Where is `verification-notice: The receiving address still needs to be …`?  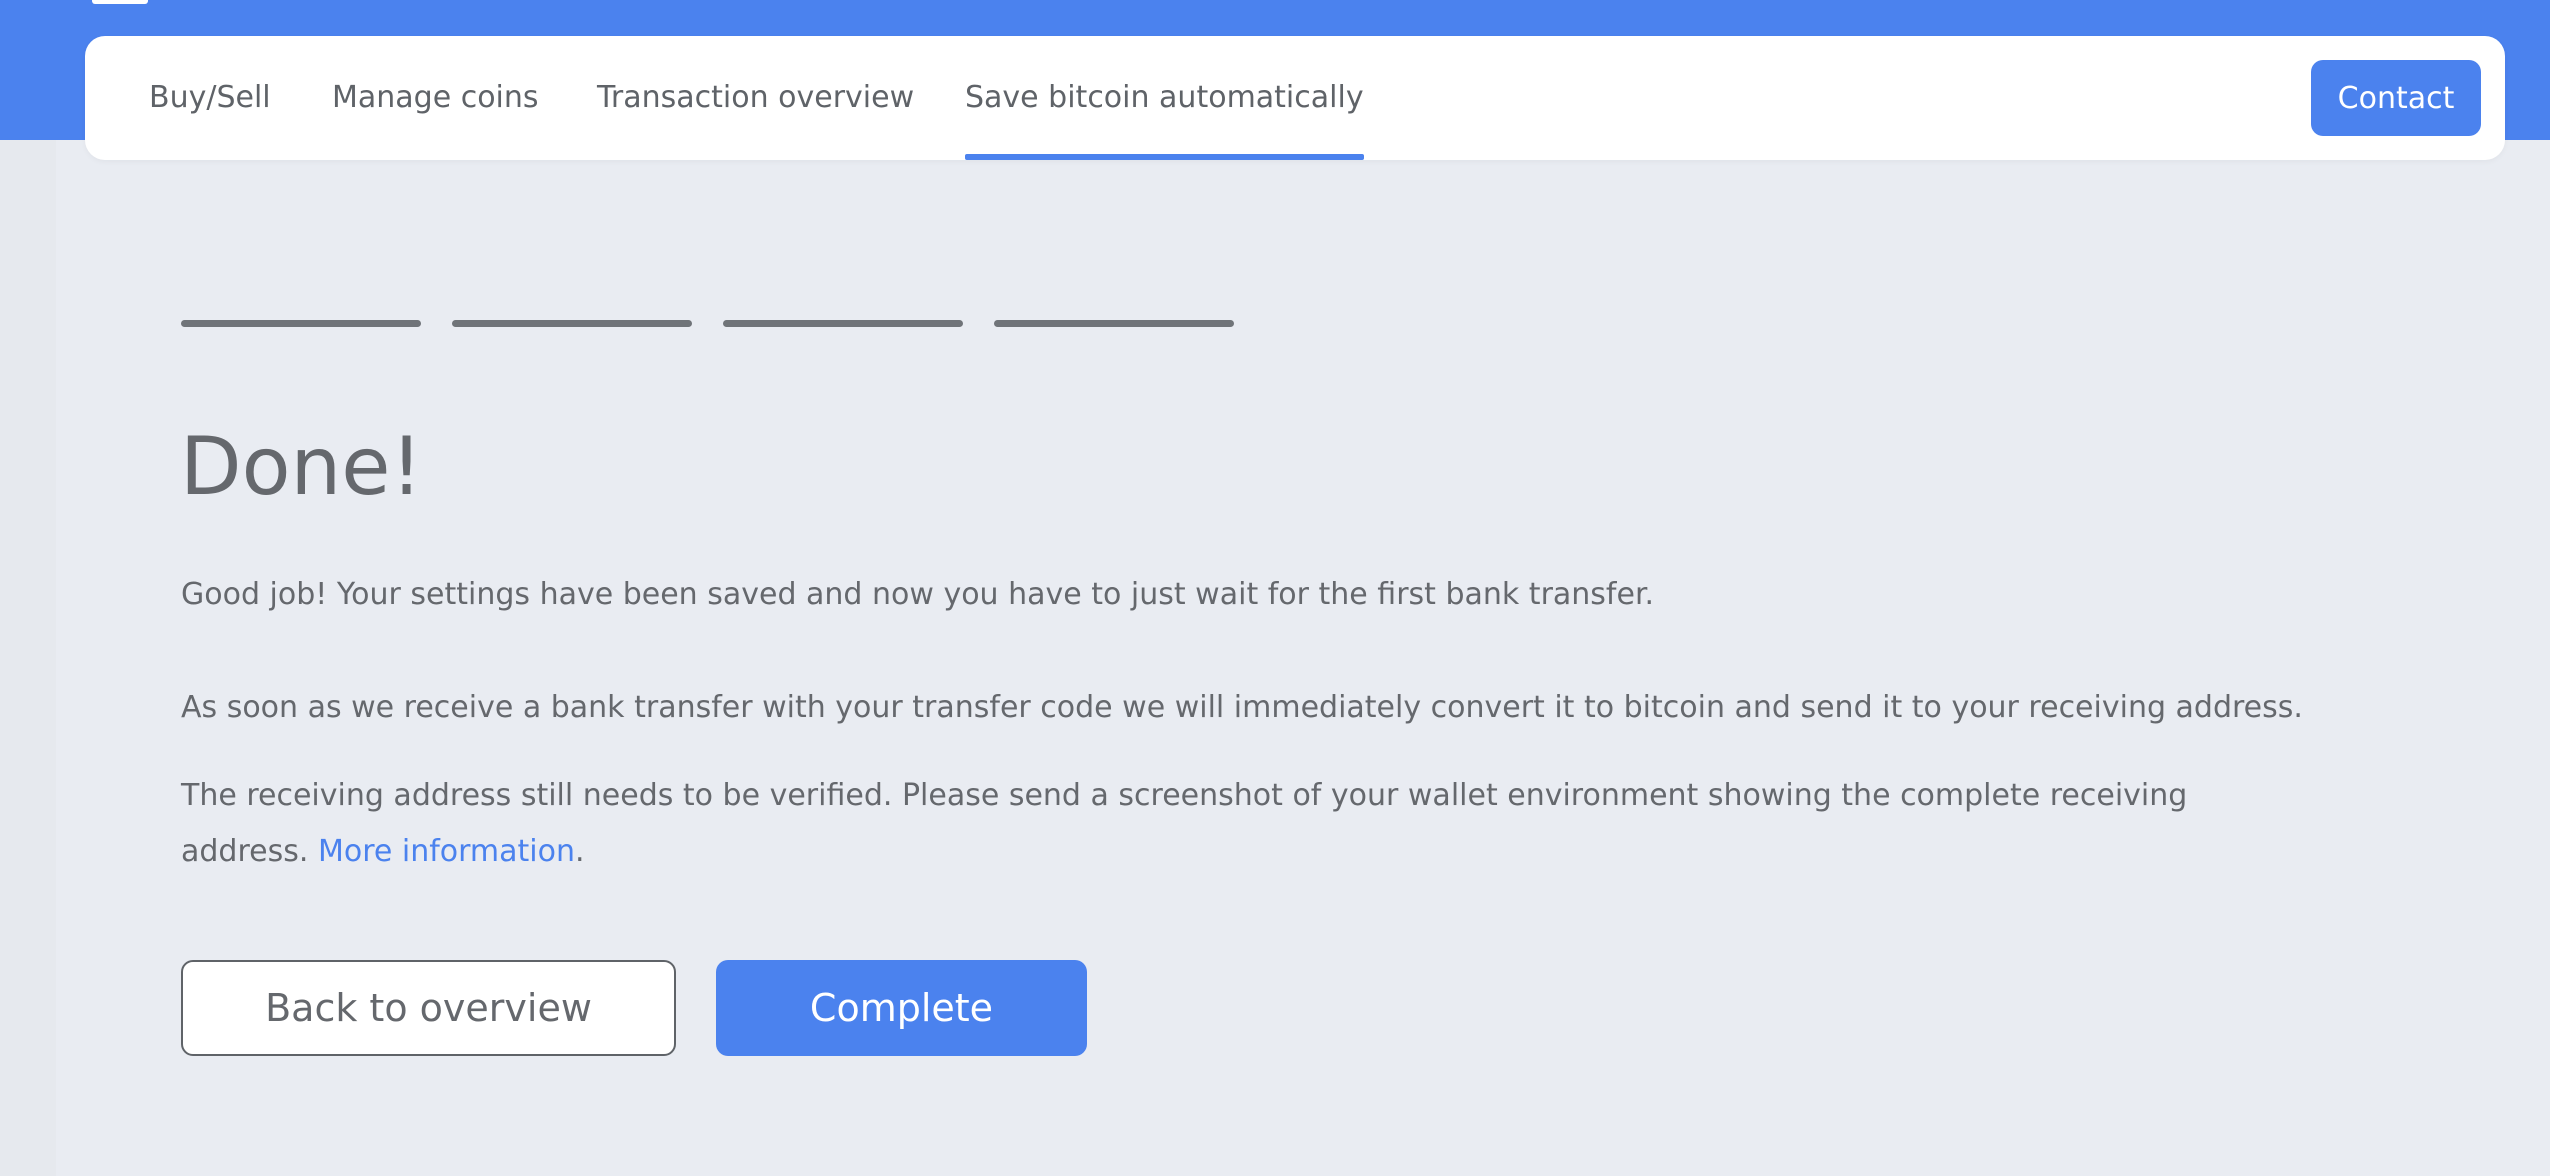 verification-notice: The receiving address still needs to be … is located at coordinates (1251, 824).